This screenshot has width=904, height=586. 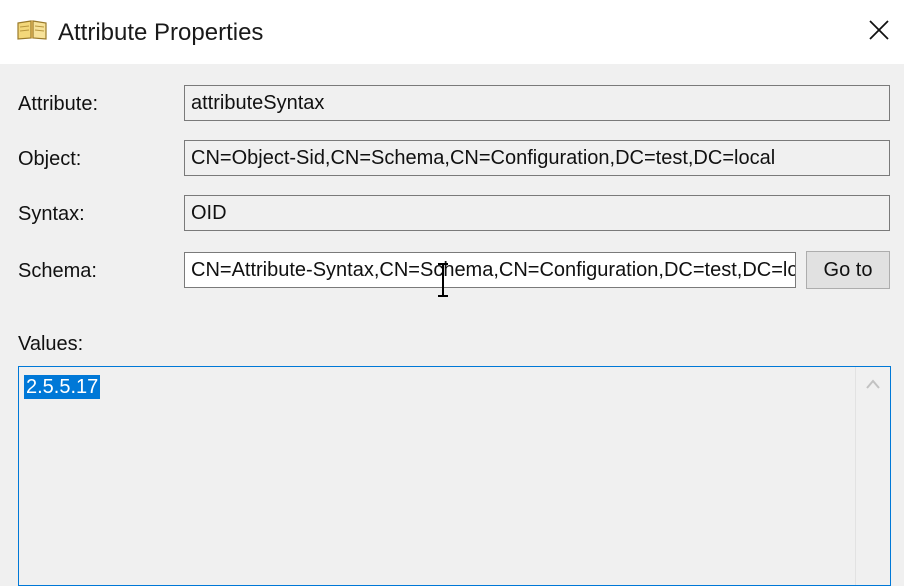 I want to click on close-icon, so click(x=879, y=32).